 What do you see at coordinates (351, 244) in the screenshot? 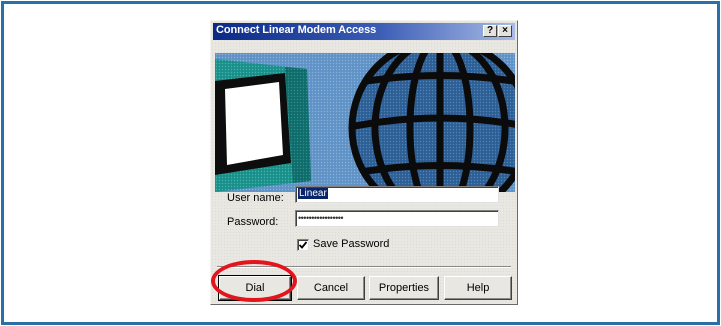
I see `save-password-label: Save Password` at bounding box center [351, 244].